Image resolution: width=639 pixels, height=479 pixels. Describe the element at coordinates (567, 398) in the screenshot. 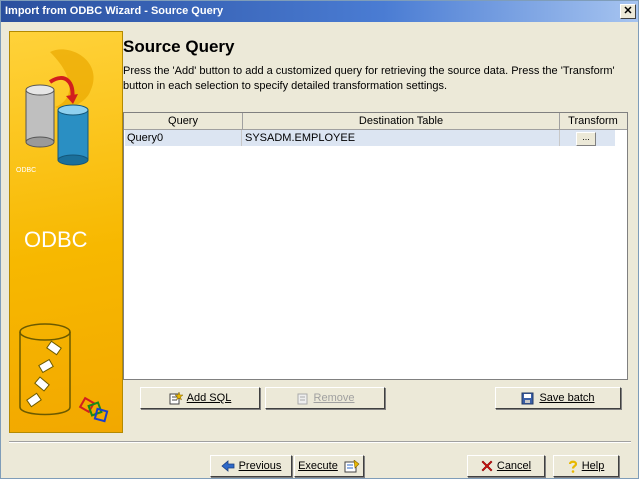

I see `save-batch-label: Save batch` at that location.